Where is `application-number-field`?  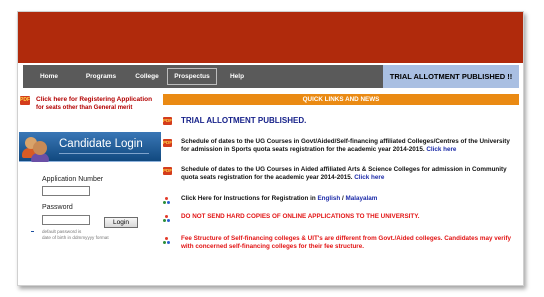
application-number-field is located at coordinates (66, 191).